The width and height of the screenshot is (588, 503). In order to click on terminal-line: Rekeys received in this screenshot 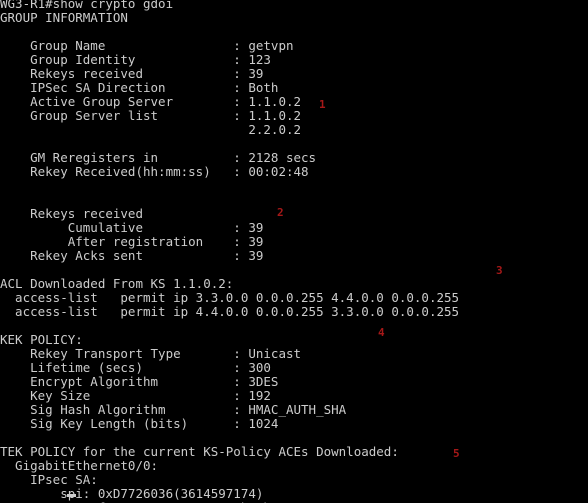, I will do `click(71, 213)`.